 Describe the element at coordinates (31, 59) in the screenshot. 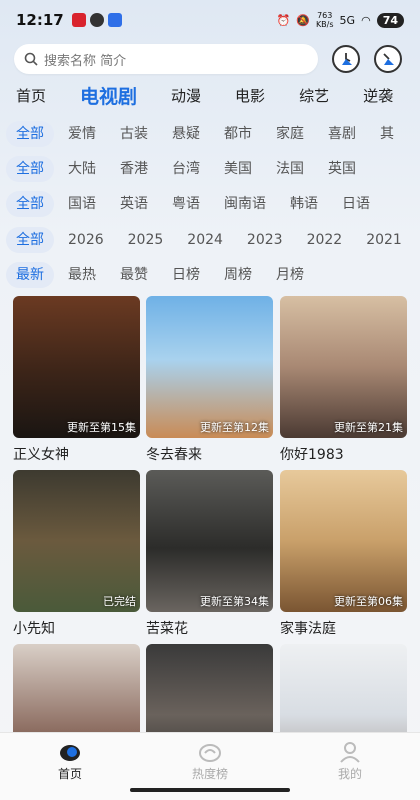

I see `search-icon` at that location.